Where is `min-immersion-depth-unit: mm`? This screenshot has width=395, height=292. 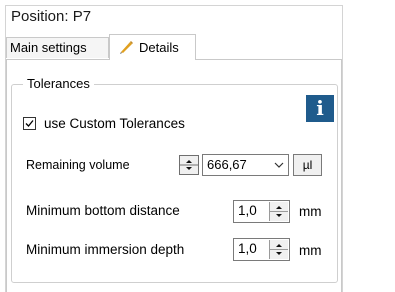 min-immersion-depth-unit: mm is located at coordinates (310, 250).